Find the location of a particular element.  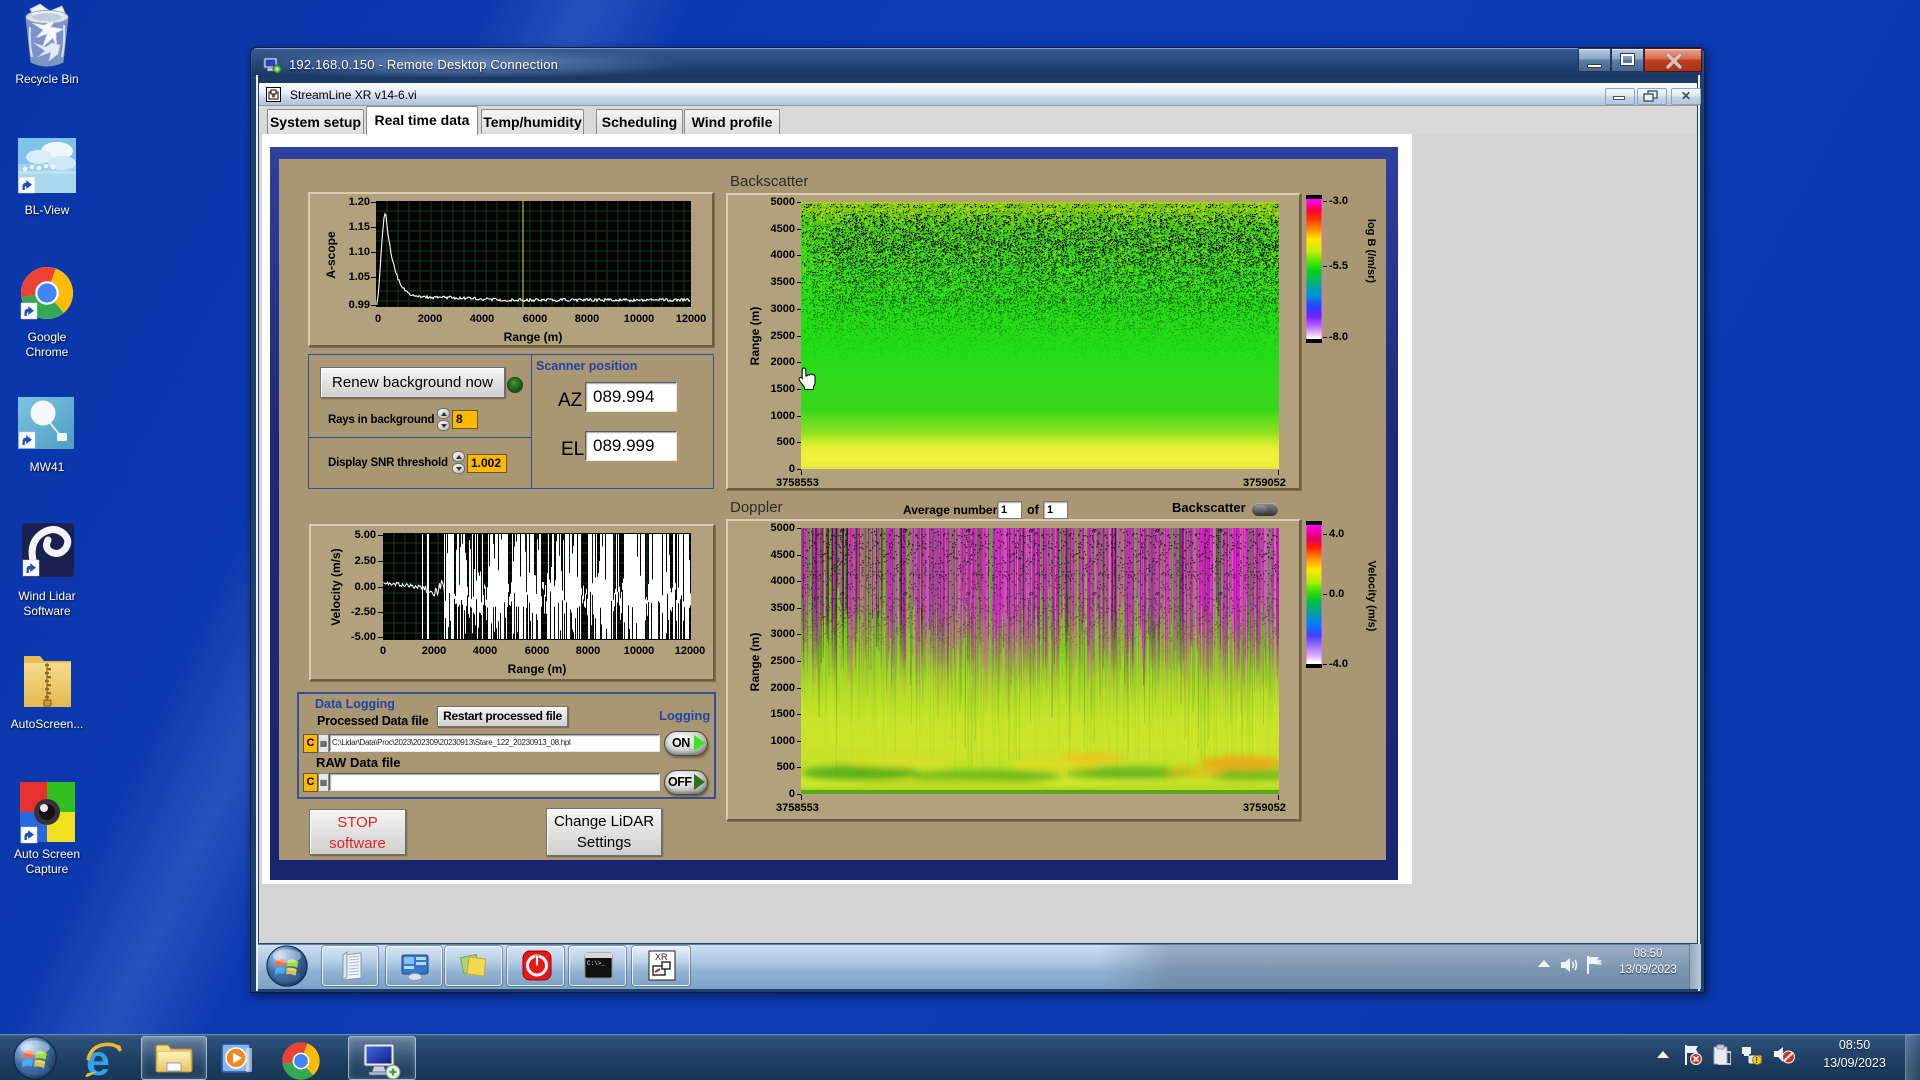

svg-text: C:\>_ is located at coordinates (596, 963).